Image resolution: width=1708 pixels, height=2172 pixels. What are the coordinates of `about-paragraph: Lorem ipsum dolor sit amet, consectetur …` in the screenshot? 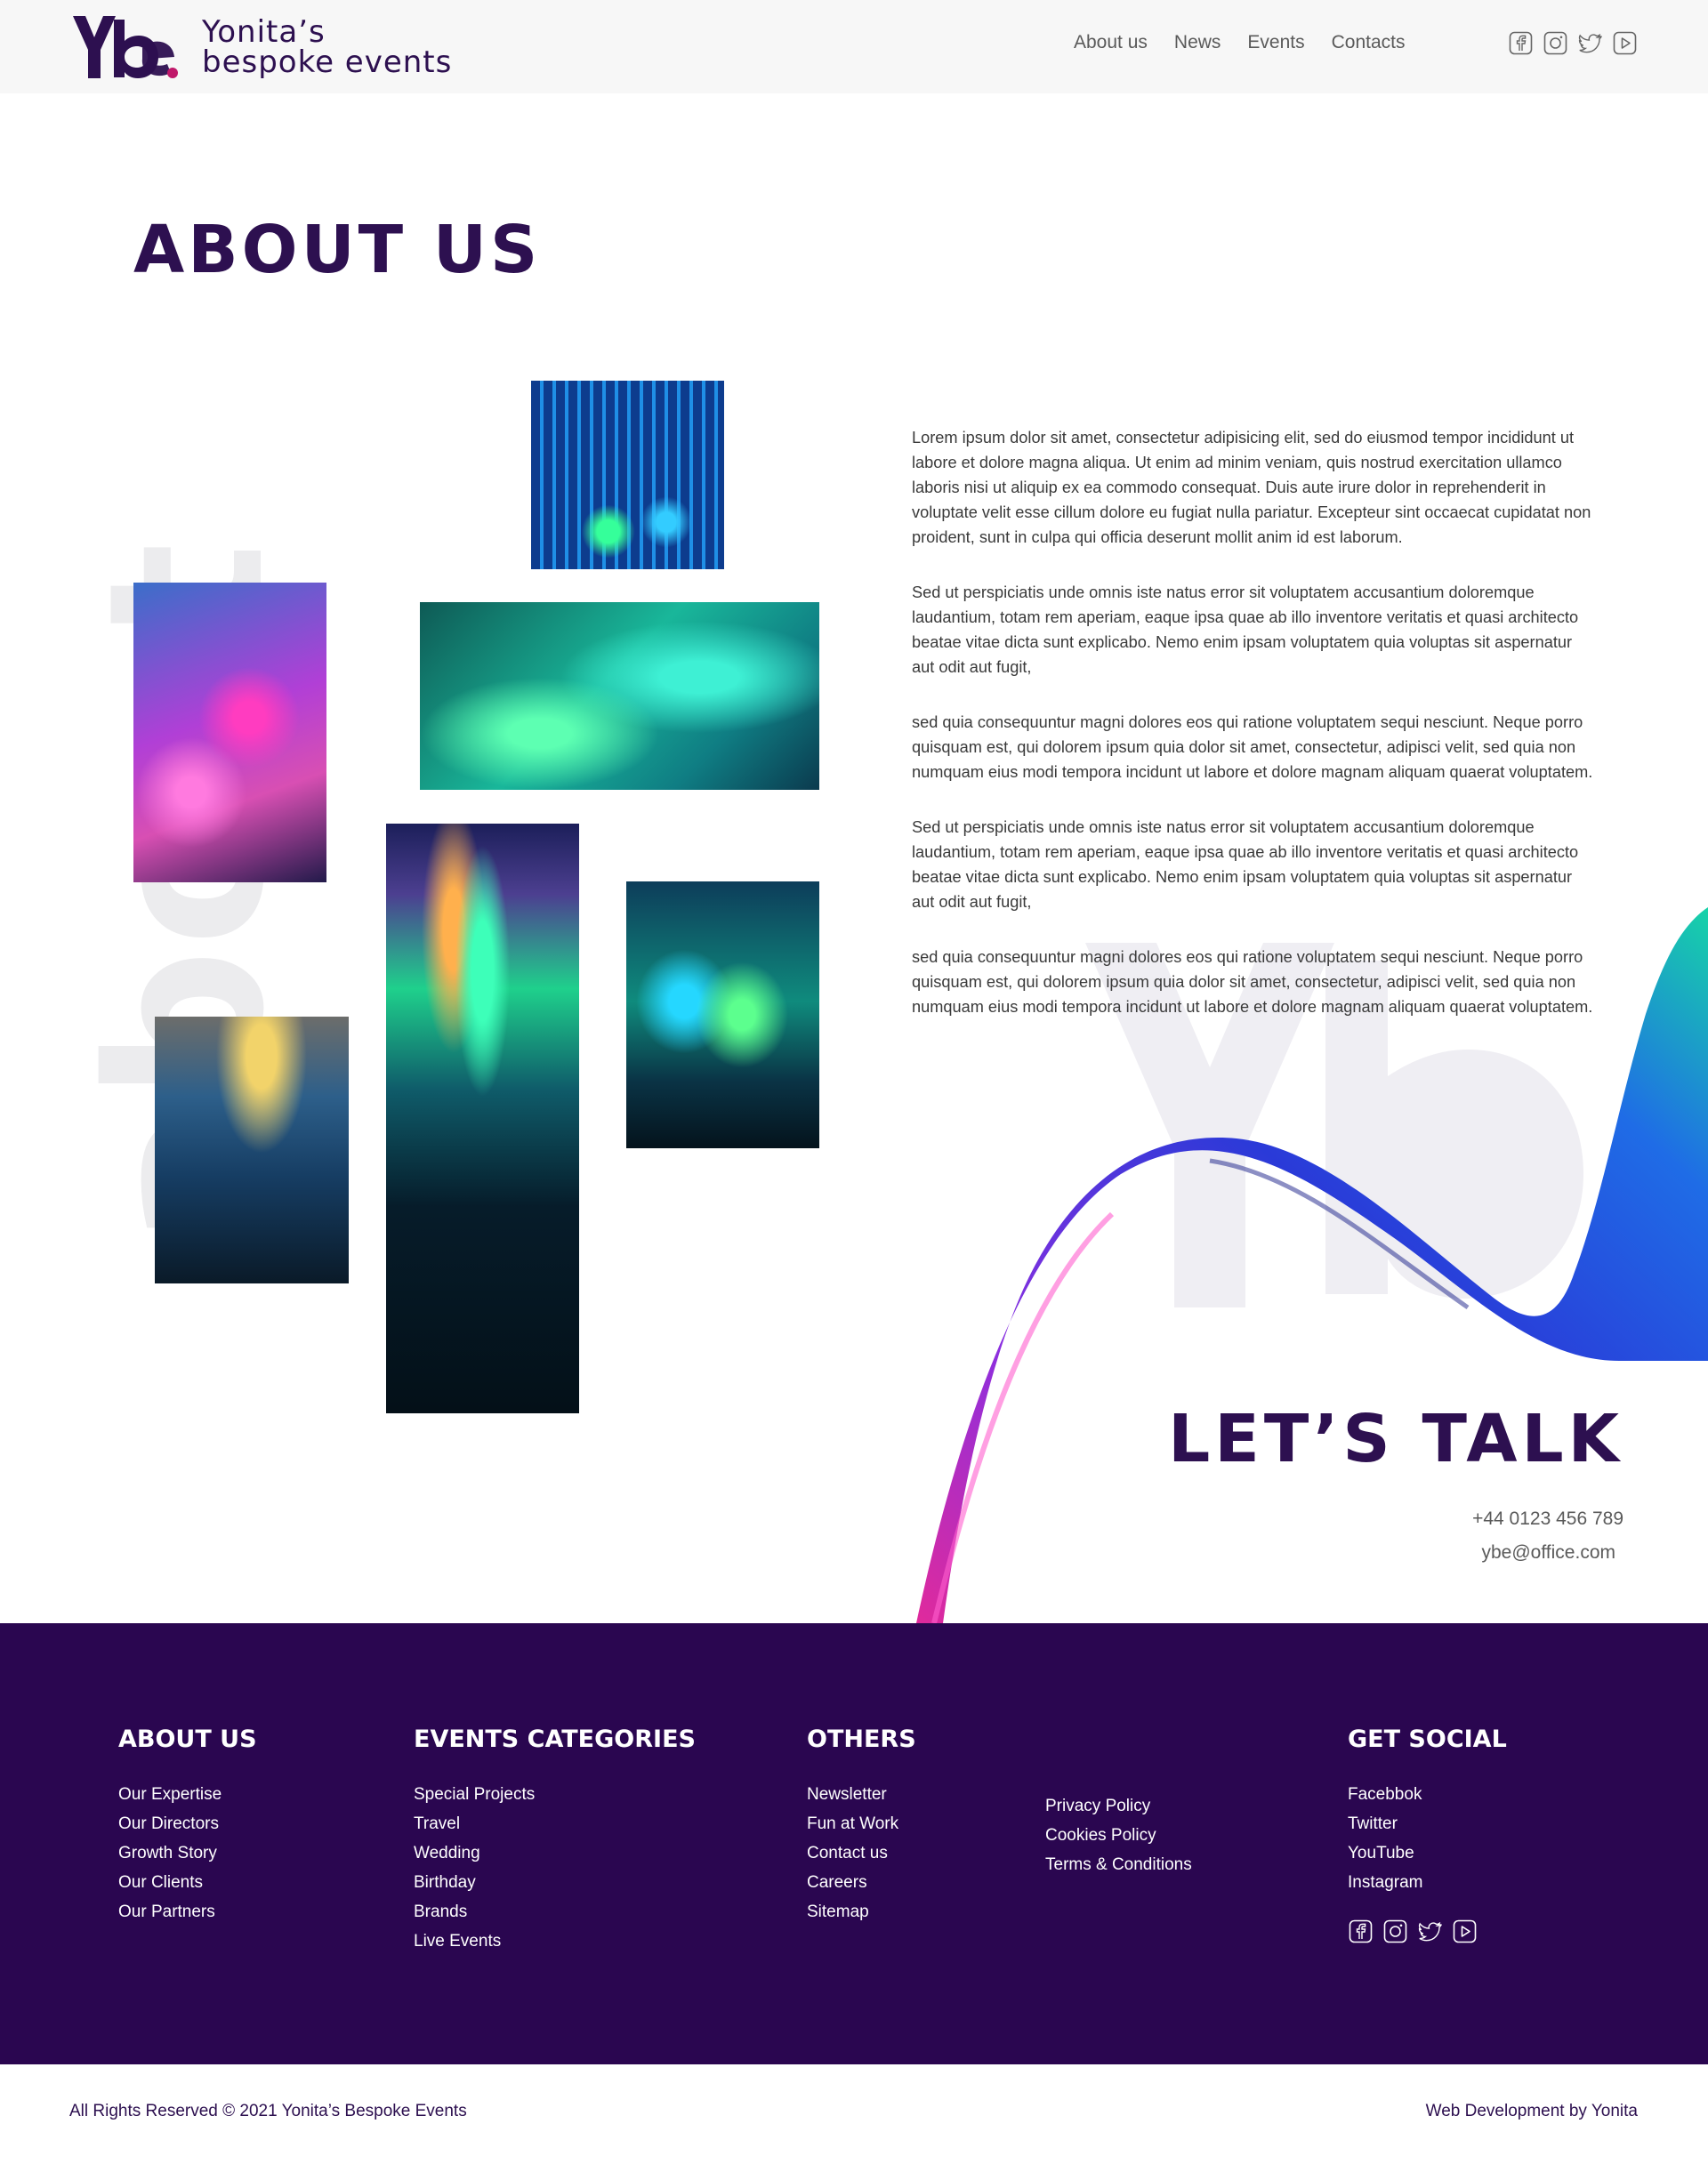 It's located at (1251, 488).